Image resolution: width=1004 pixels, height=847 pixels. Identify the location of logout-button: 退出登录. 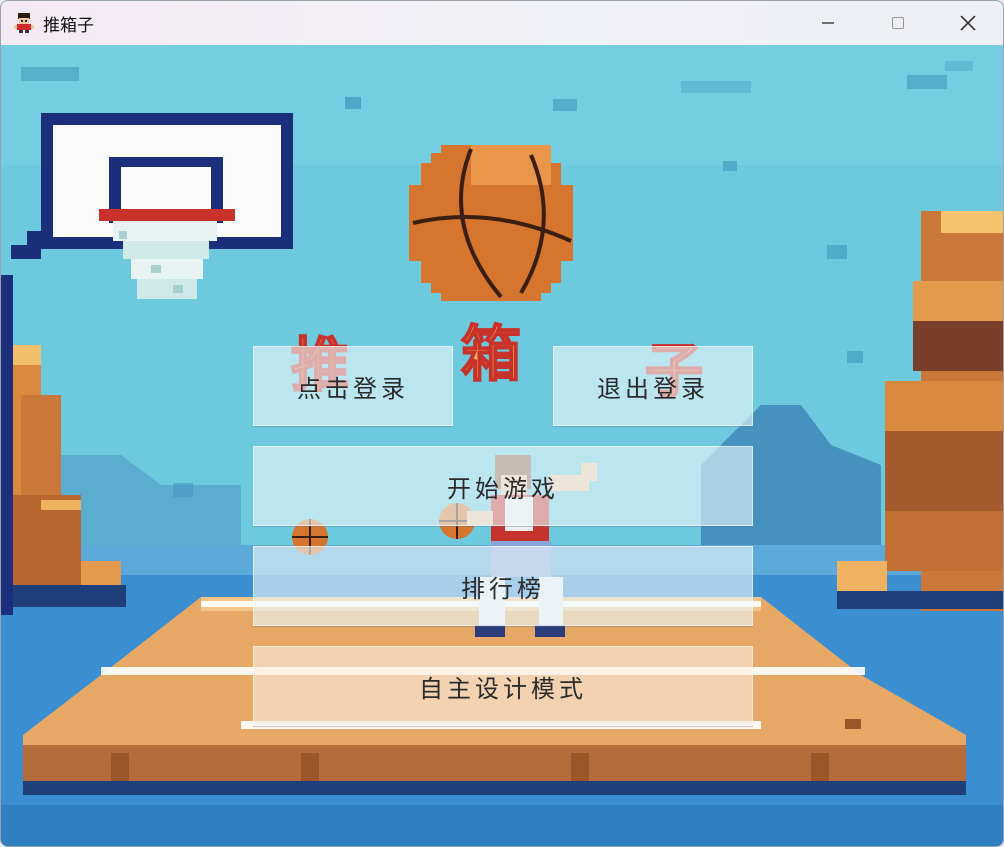
(653, 386).